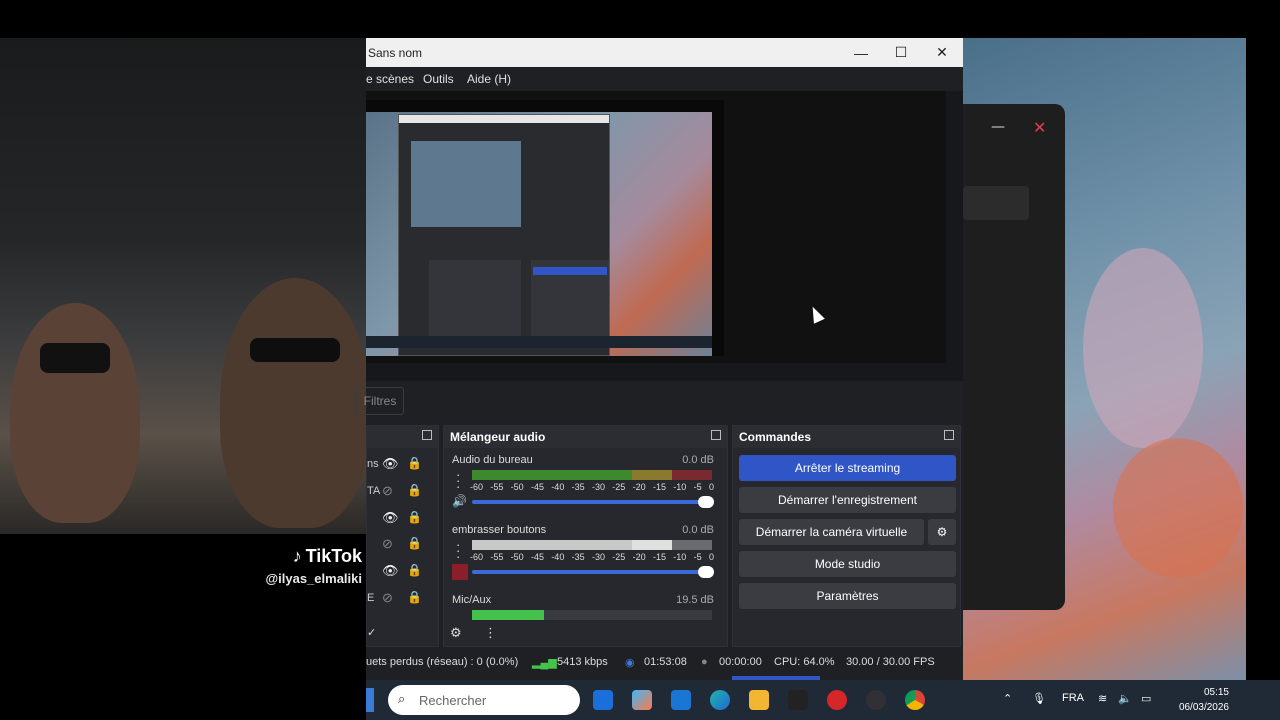 This screenshot has width=1280, height=720. I want to click on speaker-icon: 🔊, so click(460, 502).